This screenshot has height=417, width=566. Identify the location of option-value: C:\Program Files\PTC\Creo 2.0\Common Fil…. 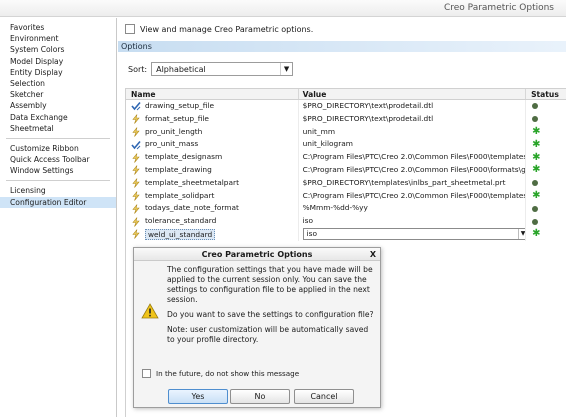
(414, 195).